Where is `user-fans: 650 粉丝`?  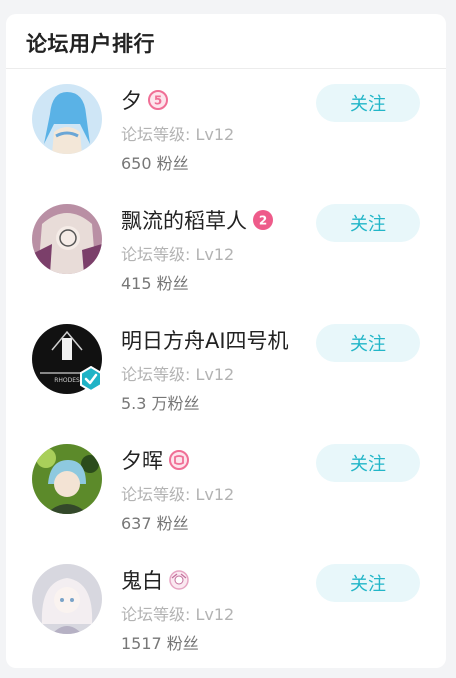 user-fans: 650 粉丝 is located at coordinates (155, 163).